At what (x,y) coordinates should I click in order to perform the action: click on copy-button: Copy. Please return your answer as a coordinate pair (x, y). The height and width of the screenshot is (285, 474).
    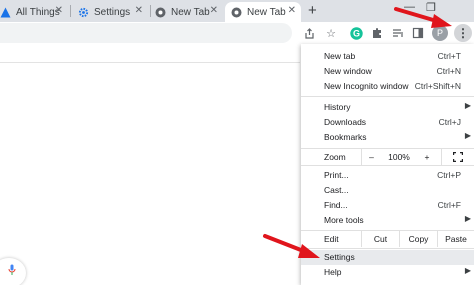
    Looking at the image, I should click on (418, 239).